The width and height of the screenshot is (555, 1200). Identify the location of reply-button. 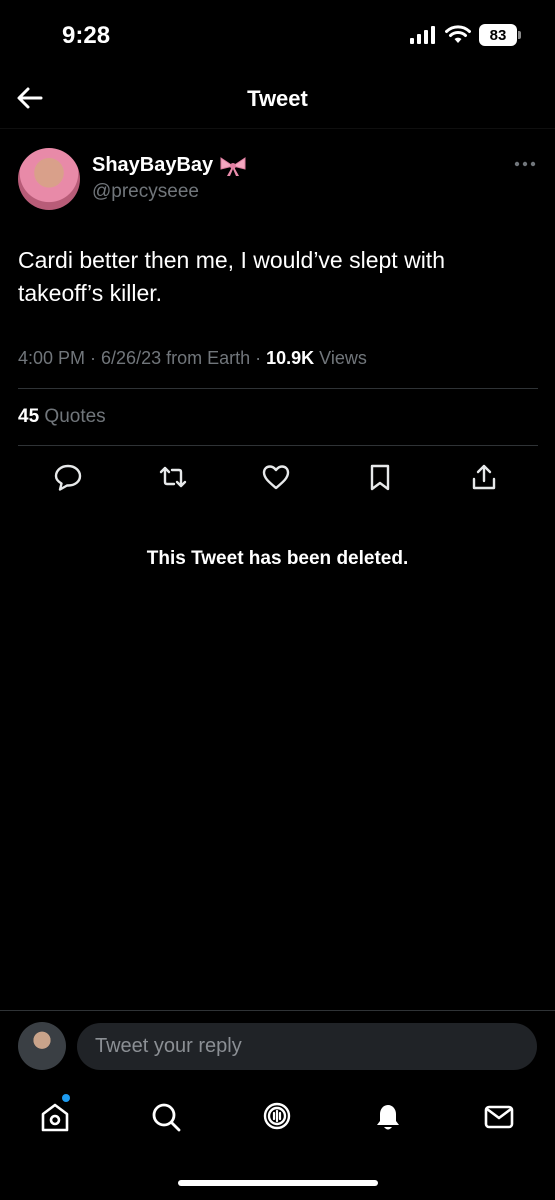
(68, 477).